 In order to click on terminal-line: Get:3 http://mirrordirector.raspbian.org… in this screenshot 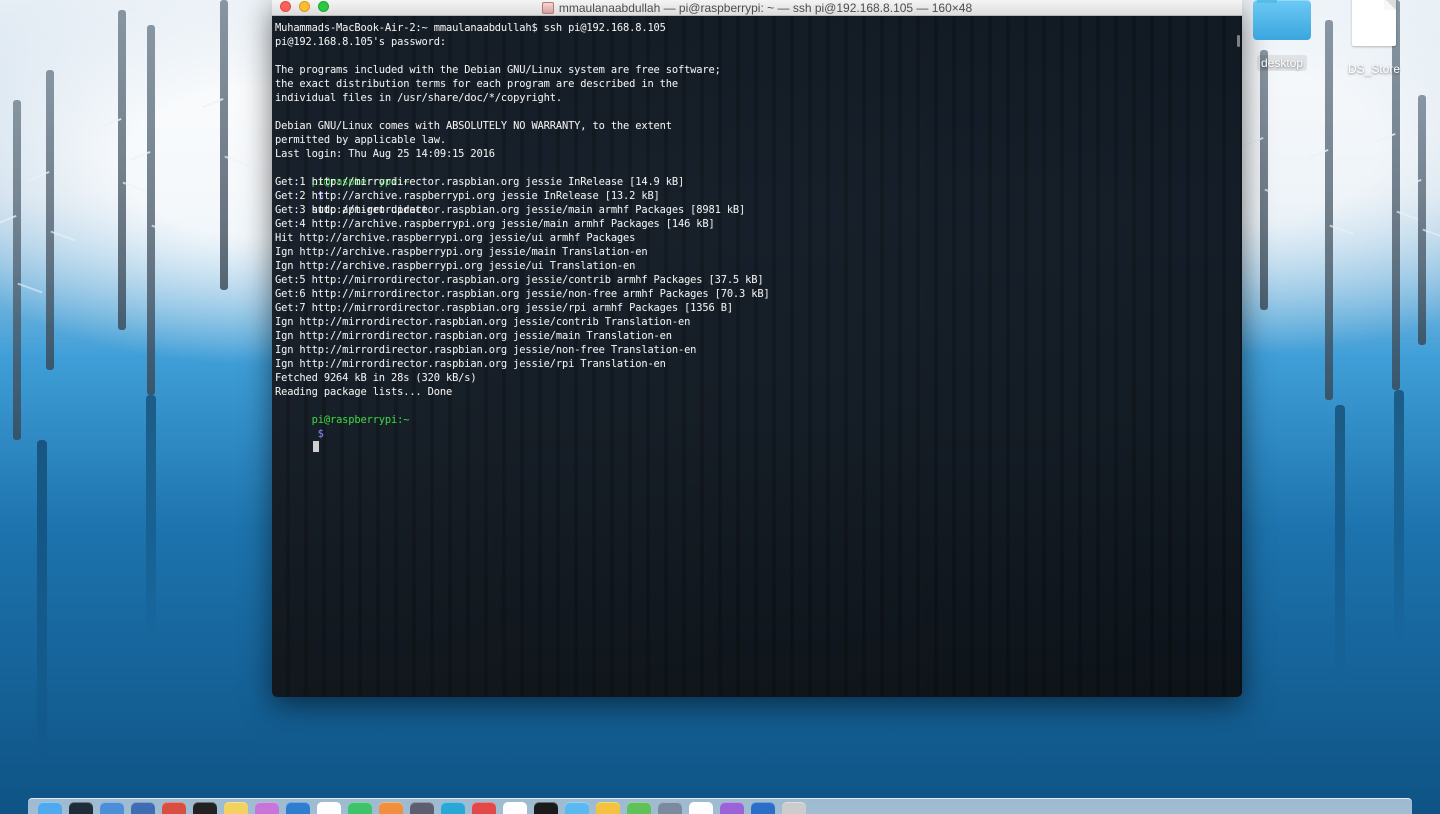, I will do `click(510, 210)`.